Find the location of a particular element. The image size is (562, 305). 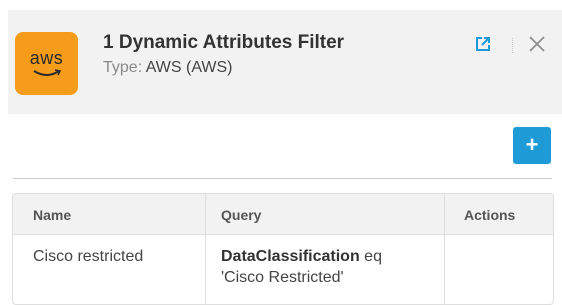

row-query: DataClassification eq is located at coordinates (301, 257).